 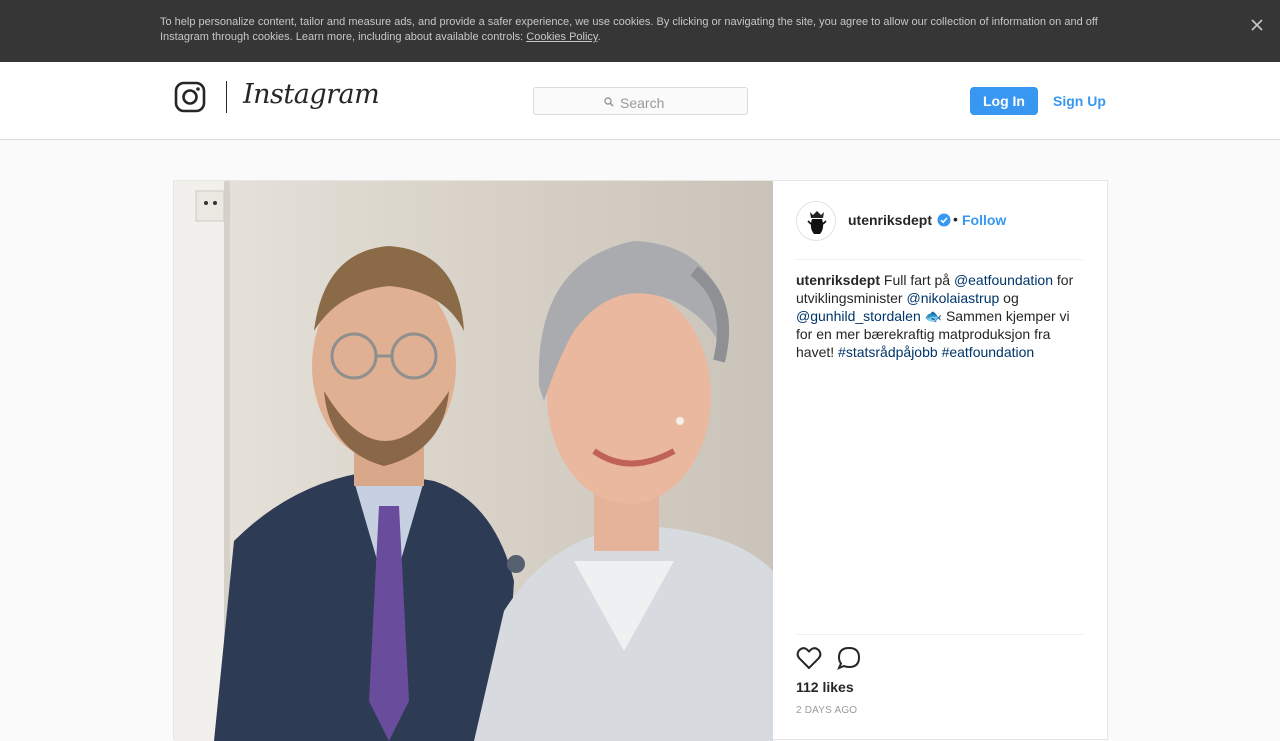 I want to click on likes-count: 112 likes, so click(x=825, y=687).